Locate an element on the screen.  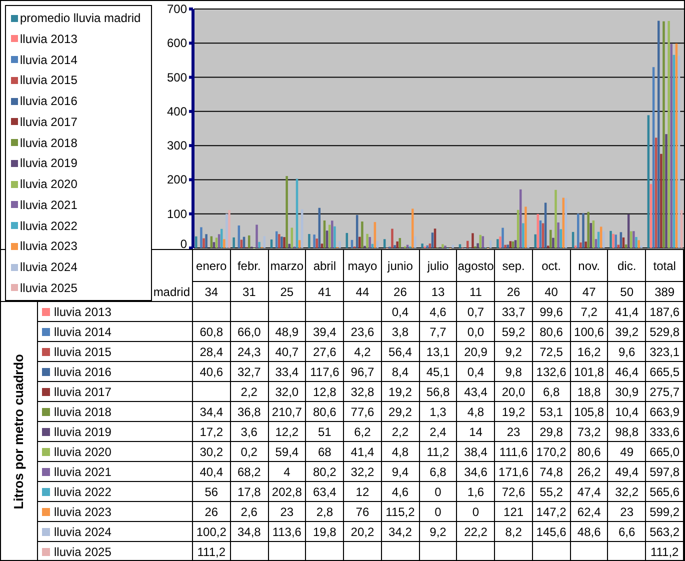
column-header: julio is located at coordinates (438, 265).